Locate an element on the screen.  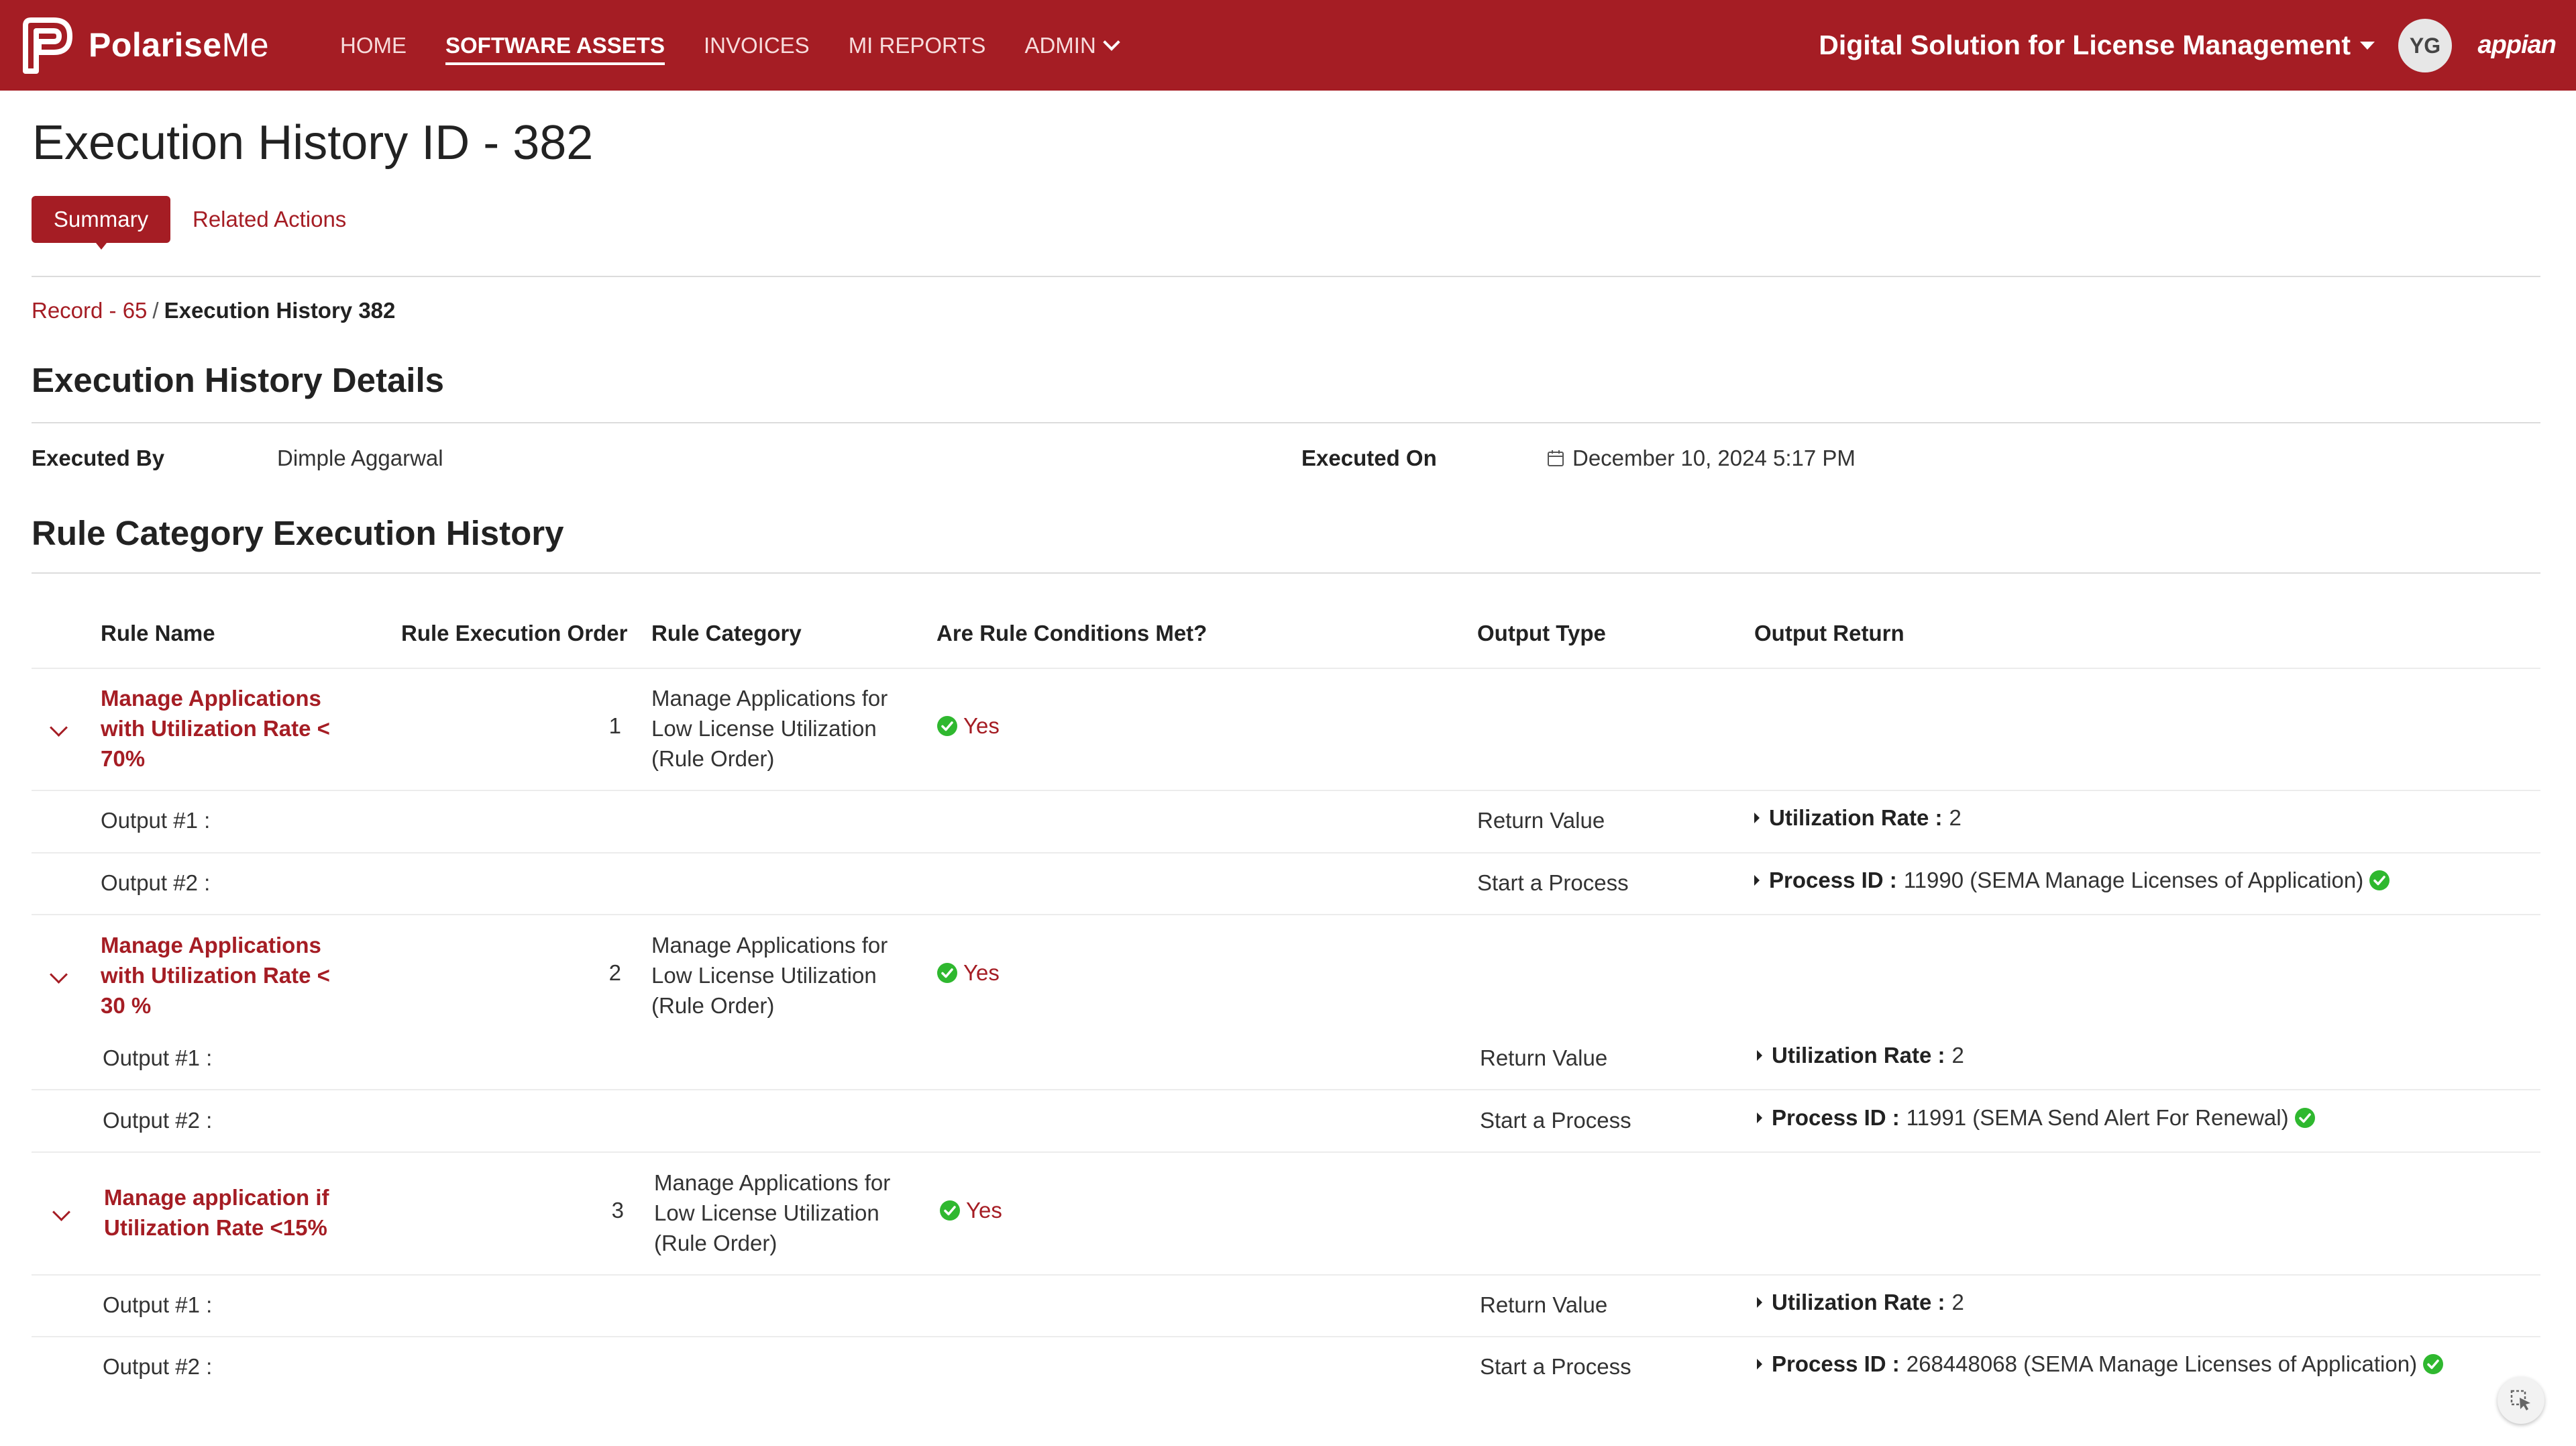
nav-invoices: INVOICES is located at coordinates (757, 46).